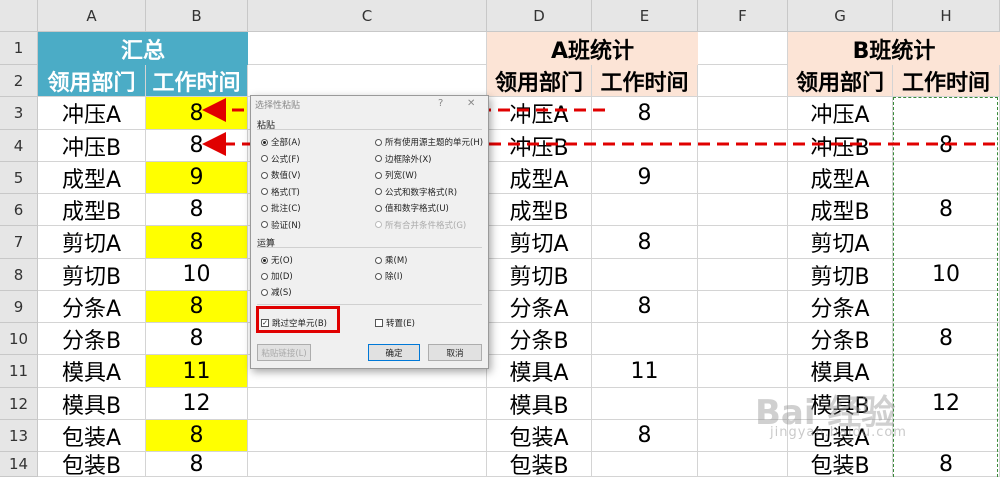 The height and width of the screenshot is (480, 1000). Describe the element at coordinates (455, 352) in the screenshot. I see `cancel-button: 取消` at that location.